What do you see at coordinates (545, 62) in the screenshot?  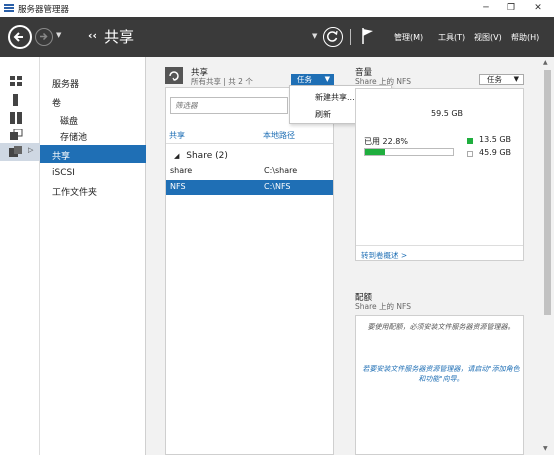 I see `scroll-up-icon: ▲` at bounding box center [545, 62].